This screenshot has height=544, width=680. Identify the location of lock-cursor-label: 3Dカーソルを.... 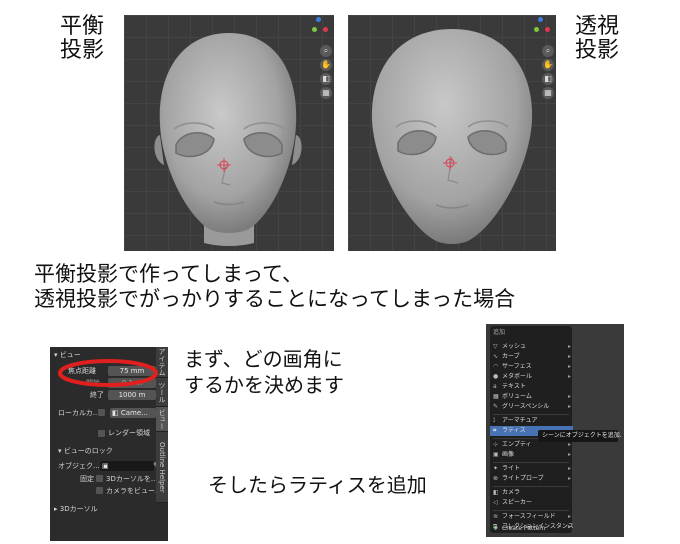
(132, 479).